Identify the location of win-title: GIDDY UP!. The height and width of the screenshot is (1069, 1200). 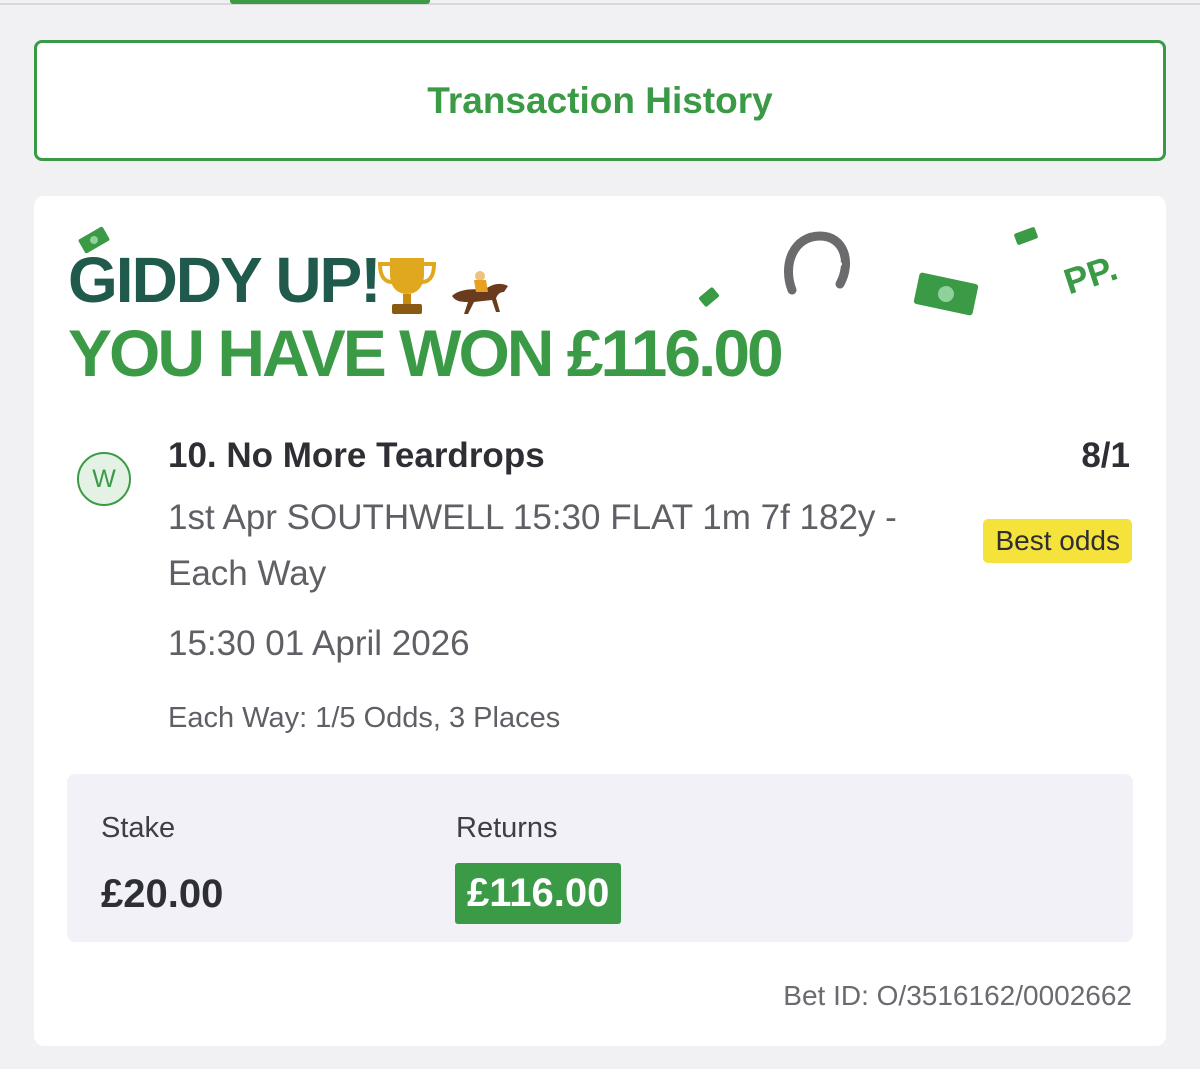
(225, 280).